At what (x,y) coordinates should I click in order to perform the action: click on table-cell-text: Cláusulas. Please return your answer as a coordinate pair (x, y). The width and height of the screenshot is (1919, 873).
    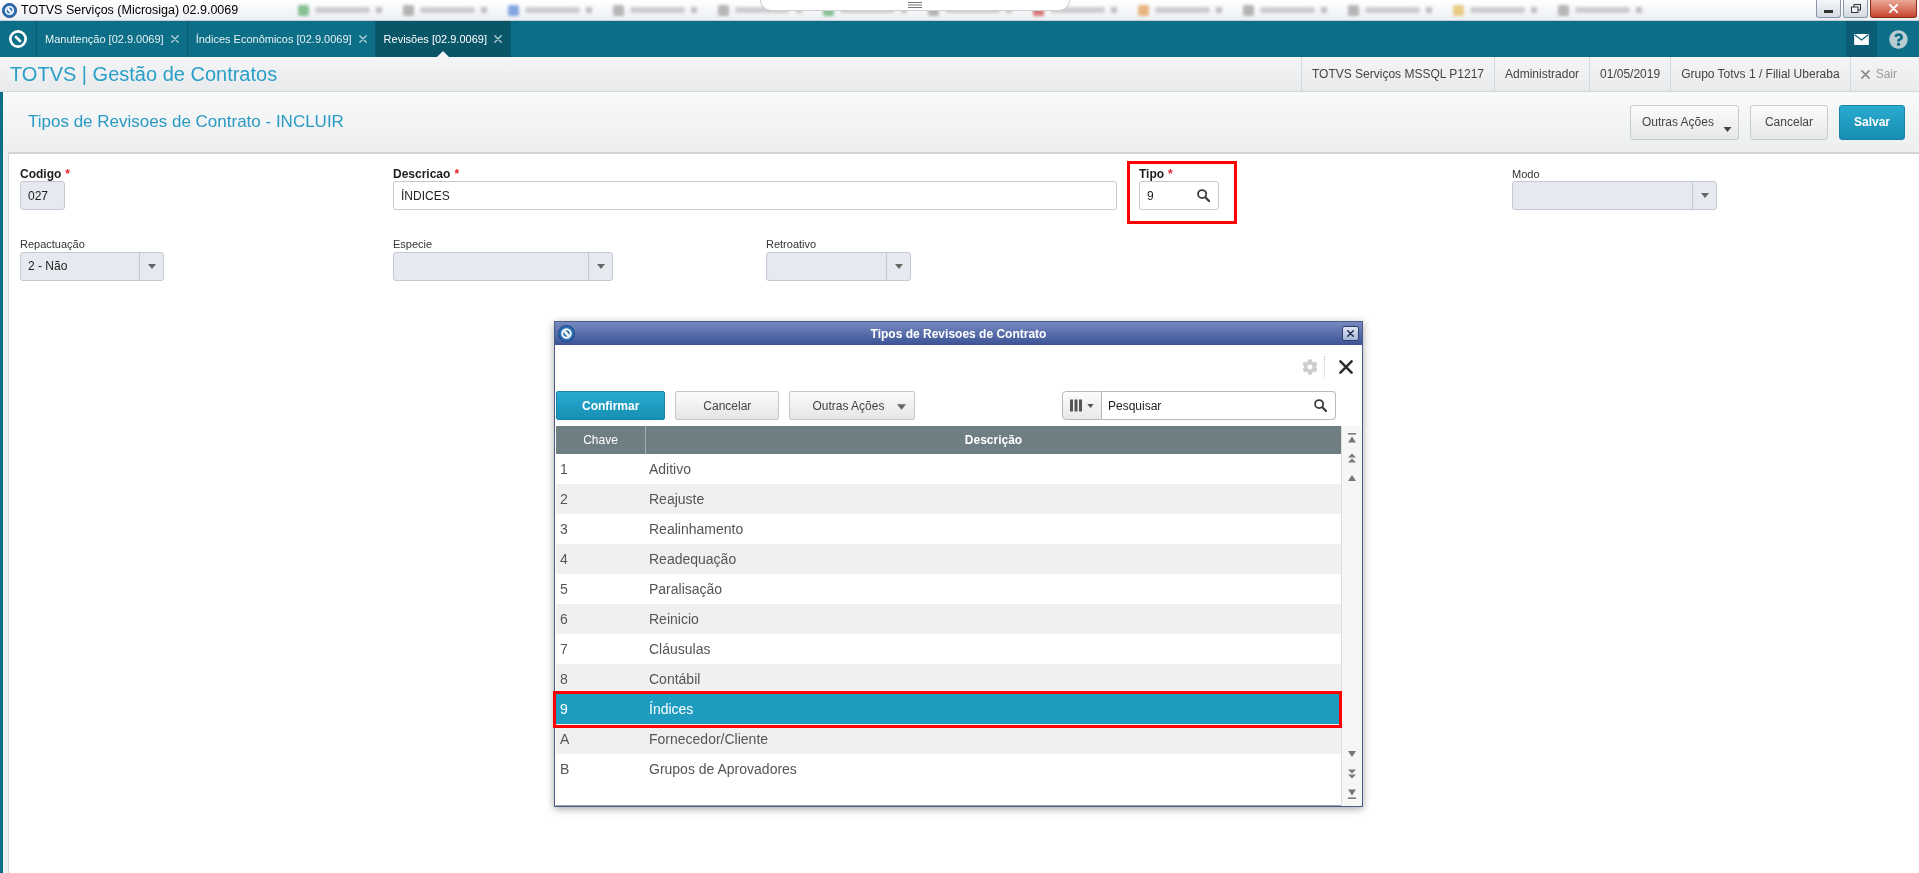
    Looking at the image, I should click on (679, 649).